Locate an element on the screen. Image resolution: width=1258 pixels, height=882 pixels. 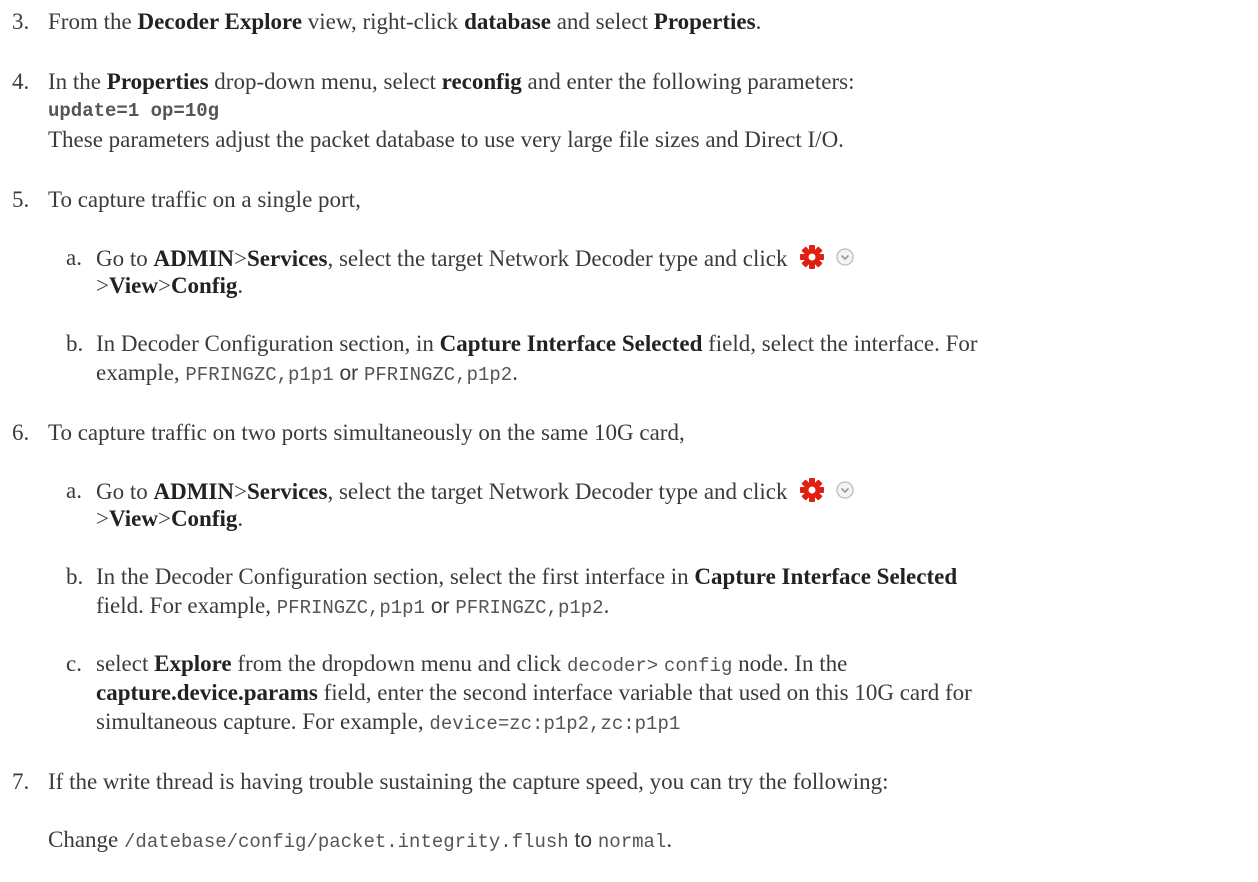
step-number: 6. is located at coordinates (21, 432).